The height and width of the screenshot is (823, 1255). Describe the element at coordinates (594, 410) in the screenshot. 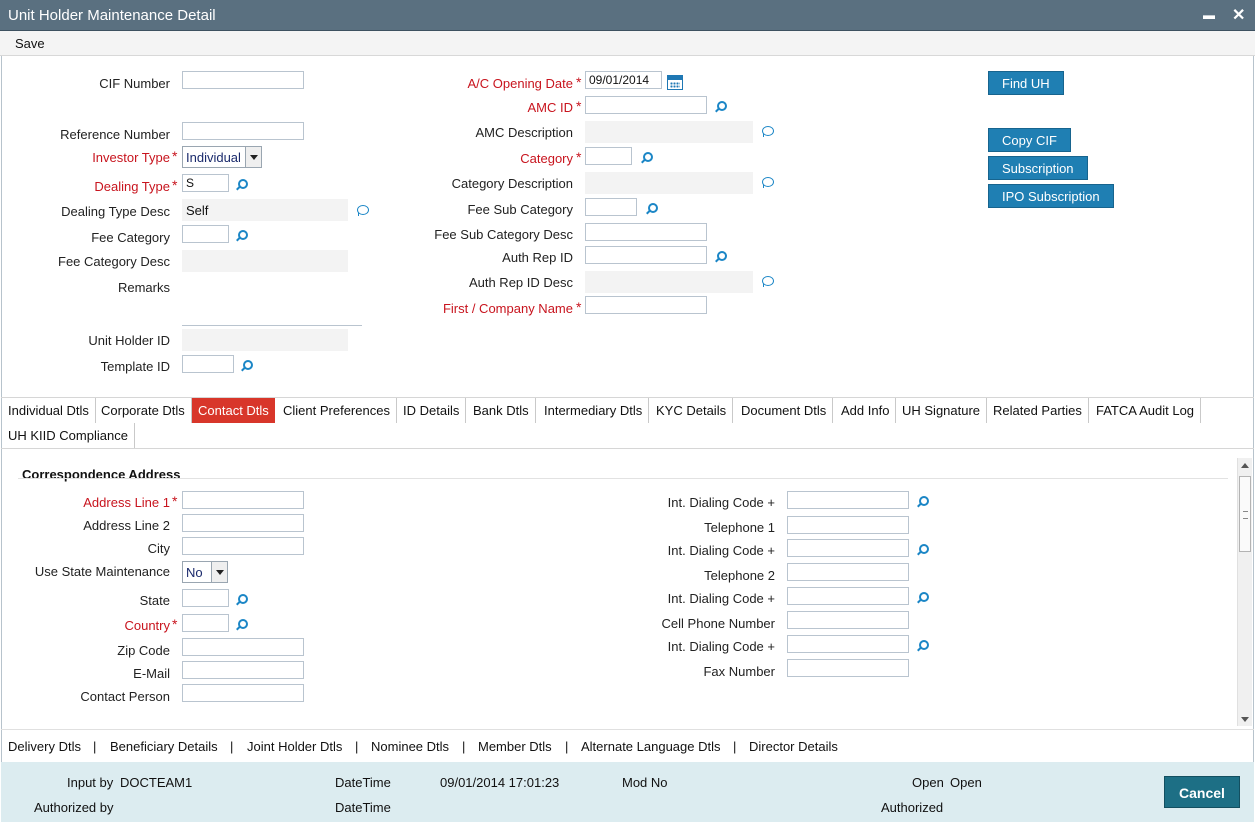

I see `tab-intermediary-dtls: Intermediary Dtls` at that location.